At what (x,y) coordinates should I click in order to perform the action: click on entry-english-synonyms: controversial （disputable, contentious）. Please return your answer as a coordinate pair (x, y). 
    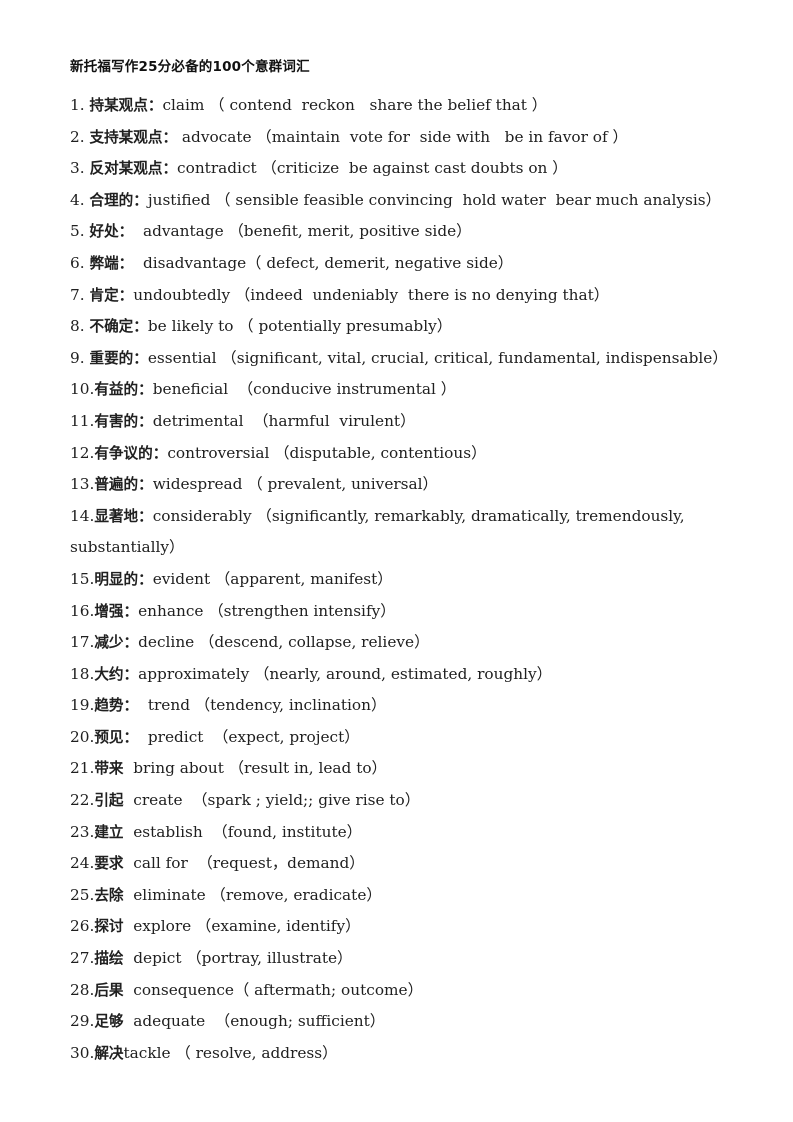
    Looking at the image, I should click on (327, 452).